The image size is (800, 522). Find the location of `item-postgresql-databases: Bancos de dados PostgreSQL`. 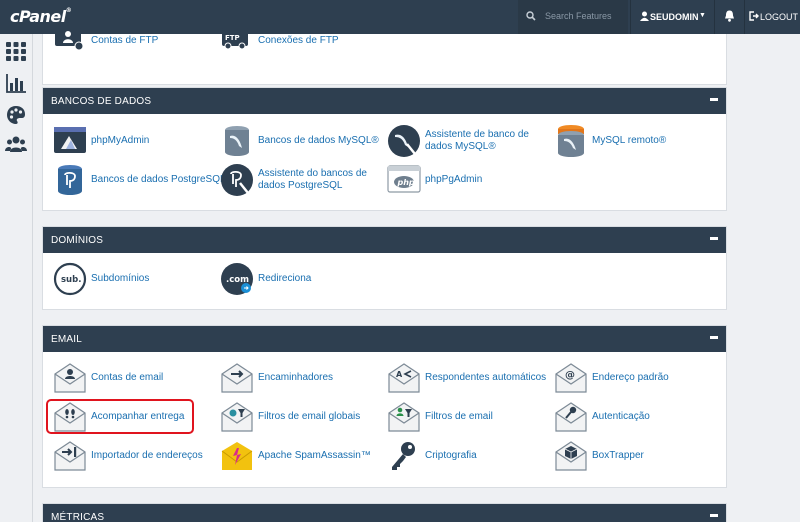

item-postgresql-databases: Bancos de dados PostgreSQL is located at coordinates (139, 180).